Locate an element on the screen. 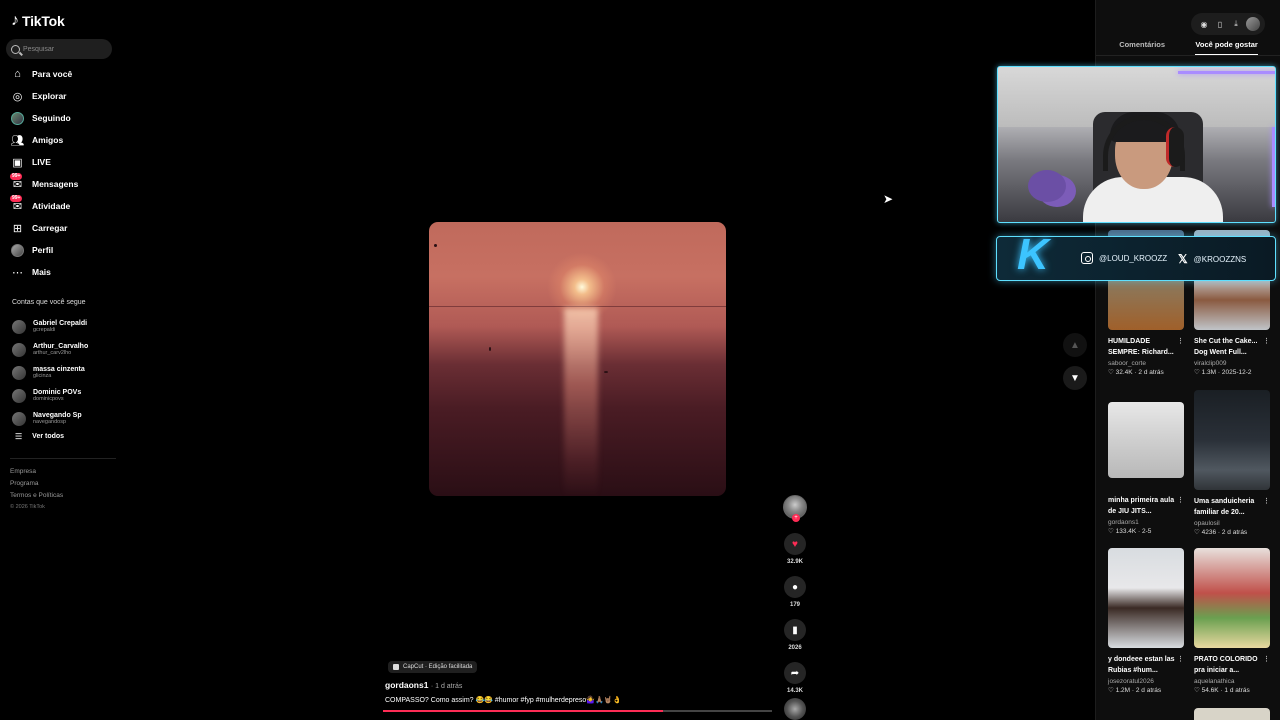 This screenshot has width=1280, height=720. sidebar-item-following: Seguindo is located at coordinates (60, 118).